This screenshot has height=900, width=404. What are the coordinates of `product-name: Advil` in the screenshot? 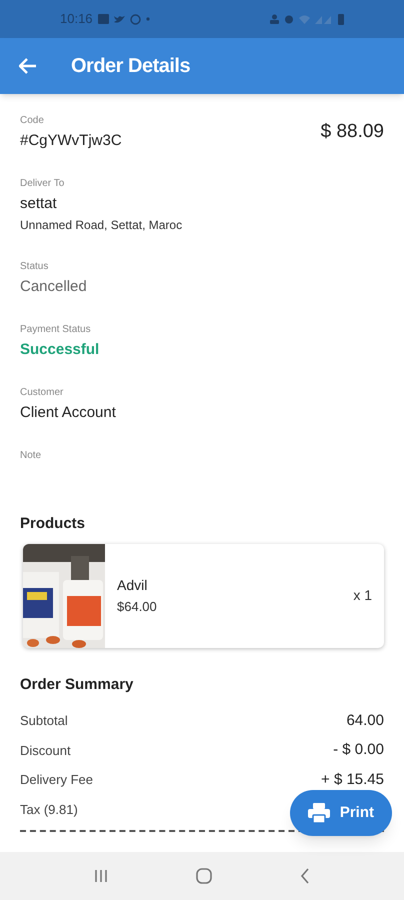 It's located at (132, 585).